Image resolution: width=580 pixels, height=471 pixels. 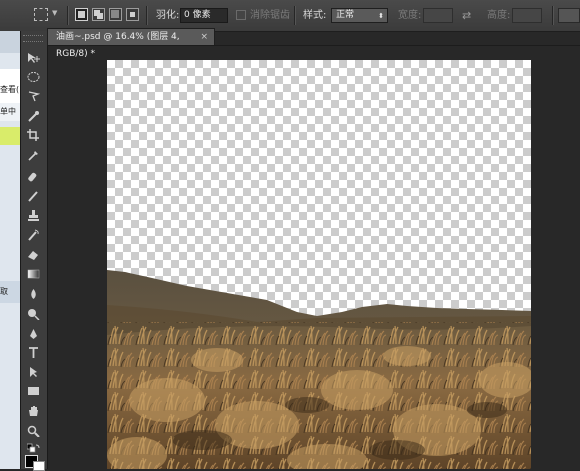 I want to click on spot-healing-icon, so click(x=33, y=177).